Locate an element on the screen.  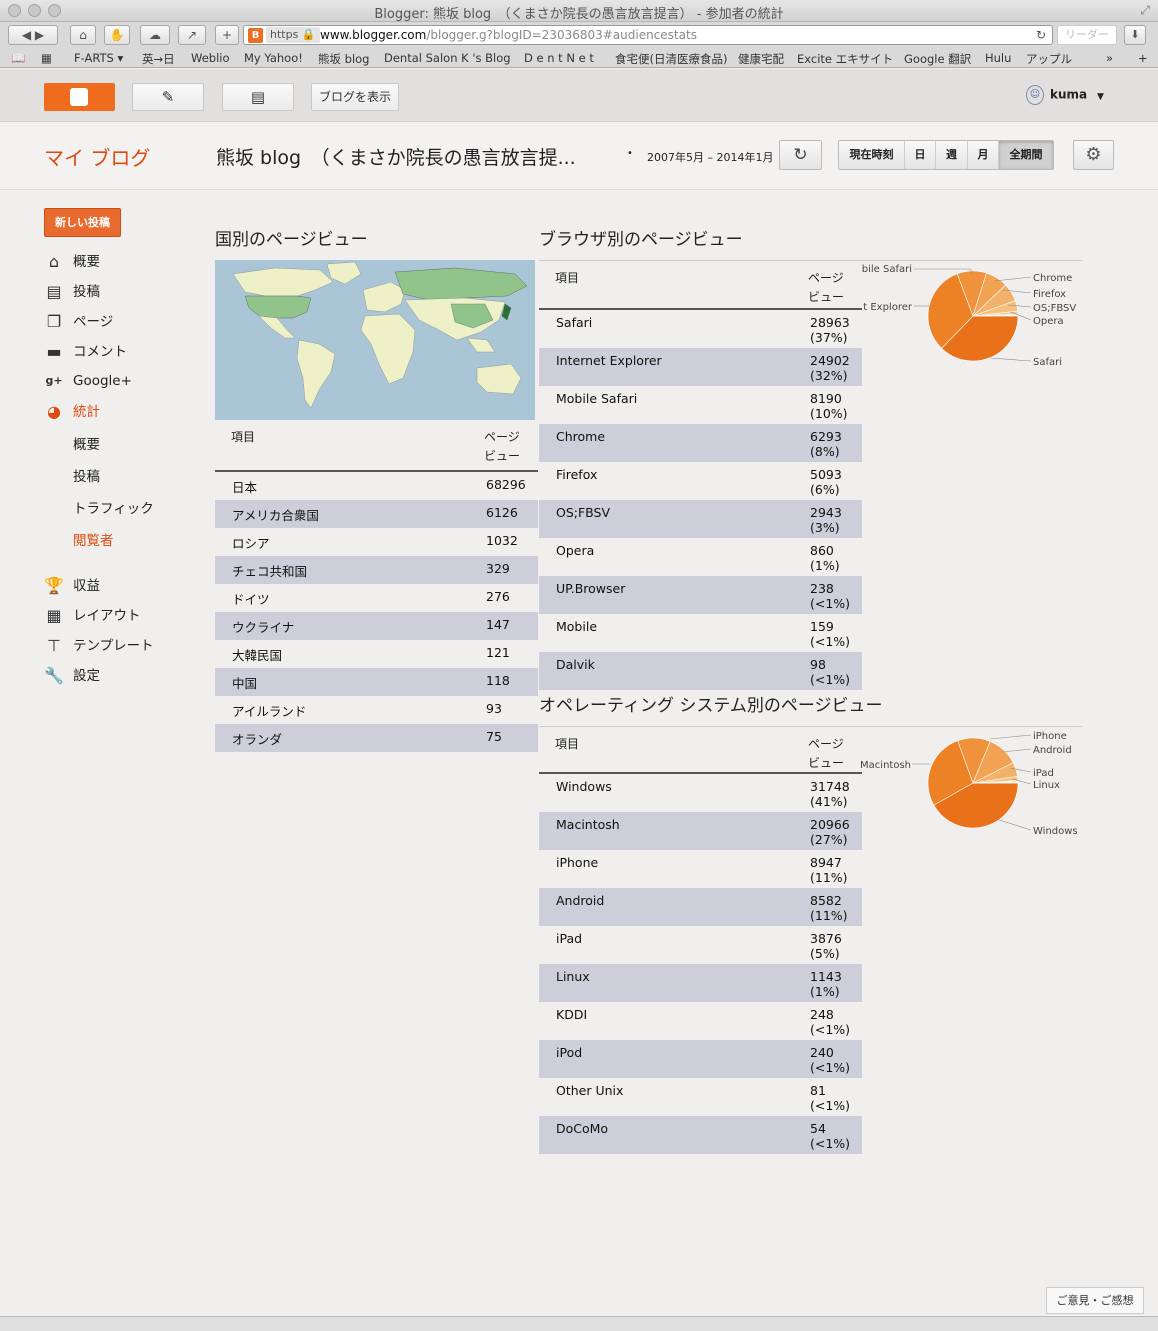
sidebar-item-pages: ❐ ページ is located at coordinates (78, 321).